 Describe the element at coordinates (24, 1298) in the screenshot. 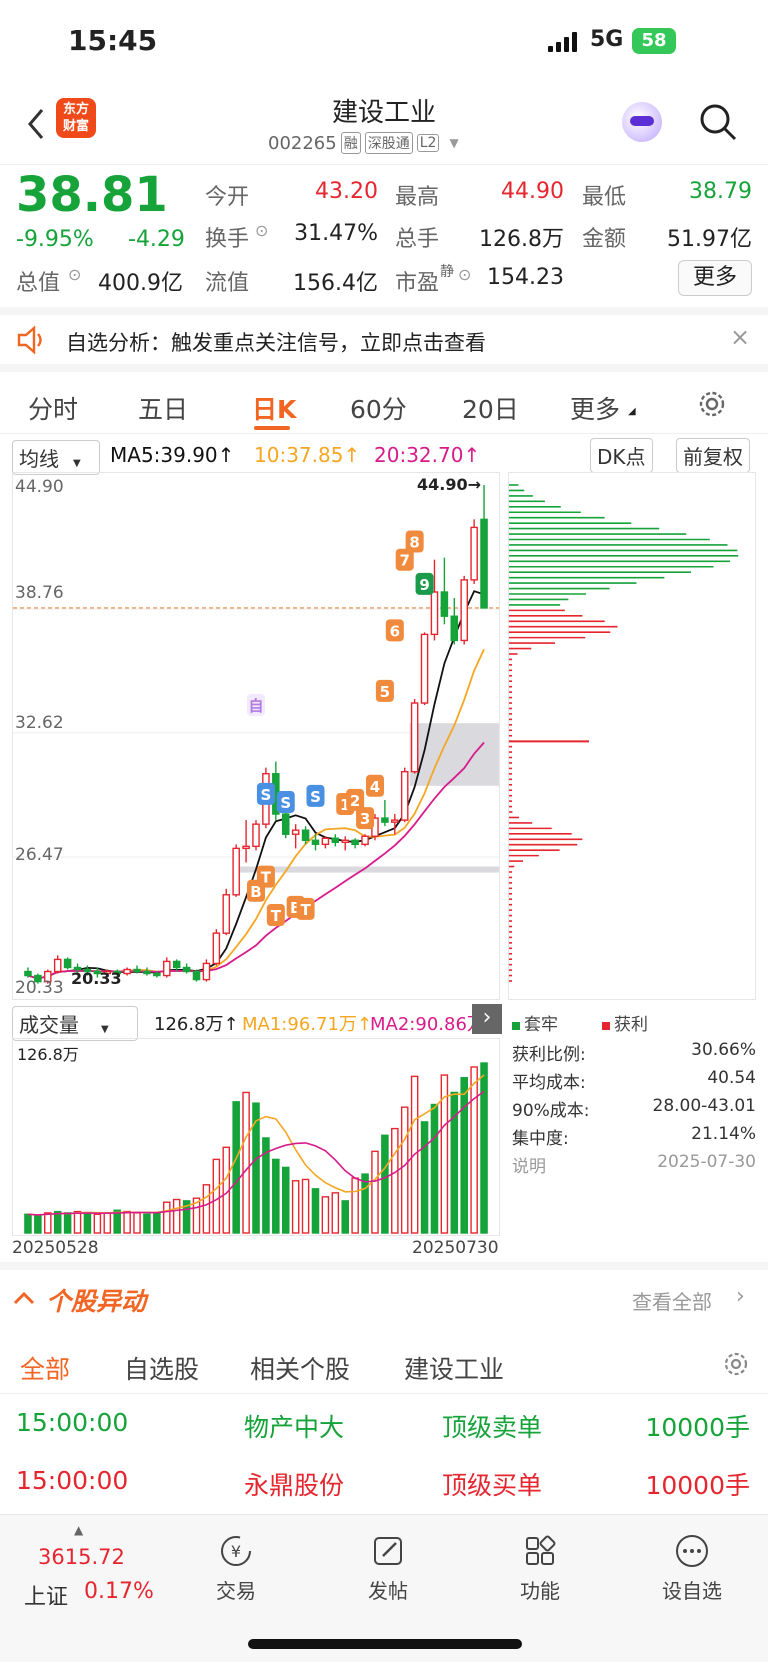

I see `chevron-up-icon` at that location.